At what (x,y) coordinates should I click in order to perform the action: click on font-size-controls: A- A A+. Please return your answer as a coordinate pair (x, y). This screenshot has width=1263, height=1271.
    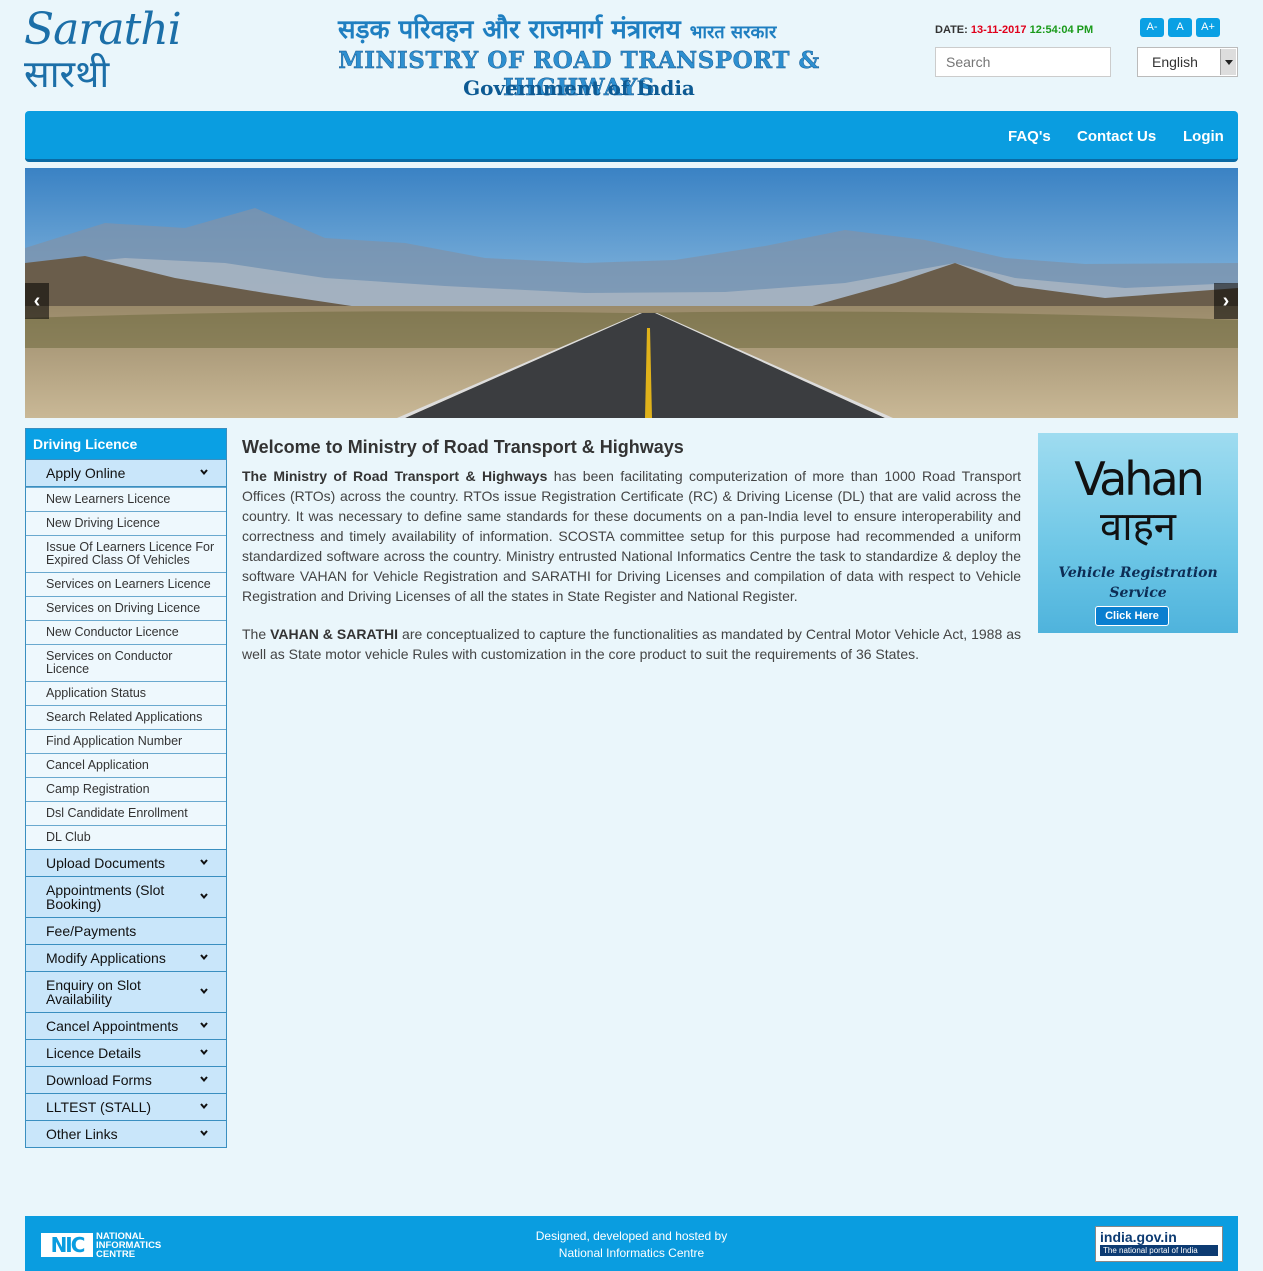
    Looking at the image, I should click on (1180, 27).